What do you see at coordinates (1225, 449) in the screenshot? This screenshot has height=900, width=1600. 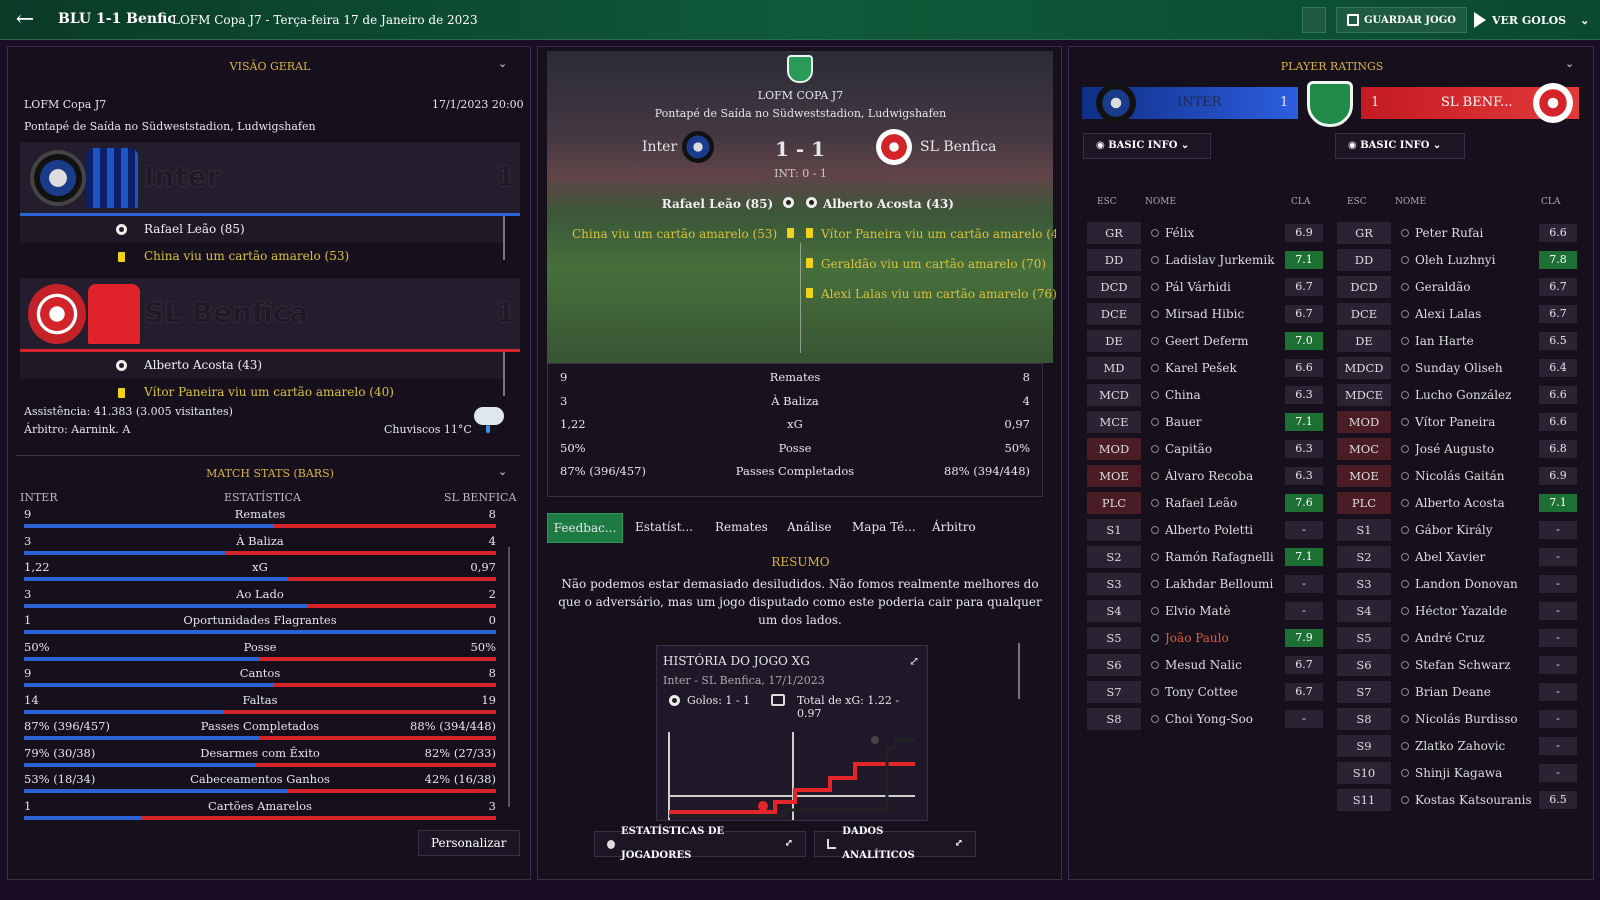 I see `player-name: Capitão` at bounding box center [1225, 449].